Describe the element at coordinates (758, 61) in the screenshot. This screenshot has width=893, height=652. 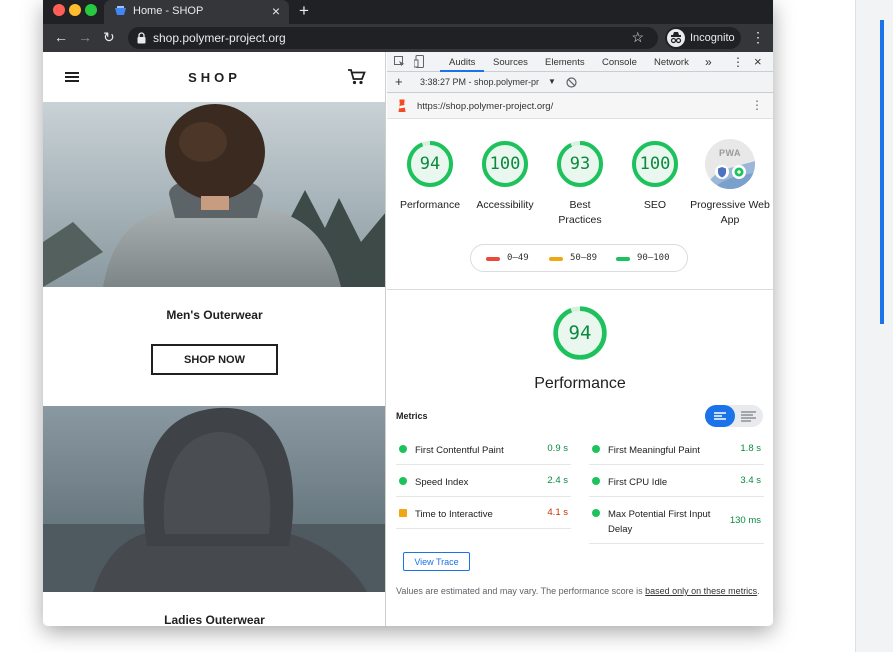
I see `close-devtools-icon: ×` at that location.